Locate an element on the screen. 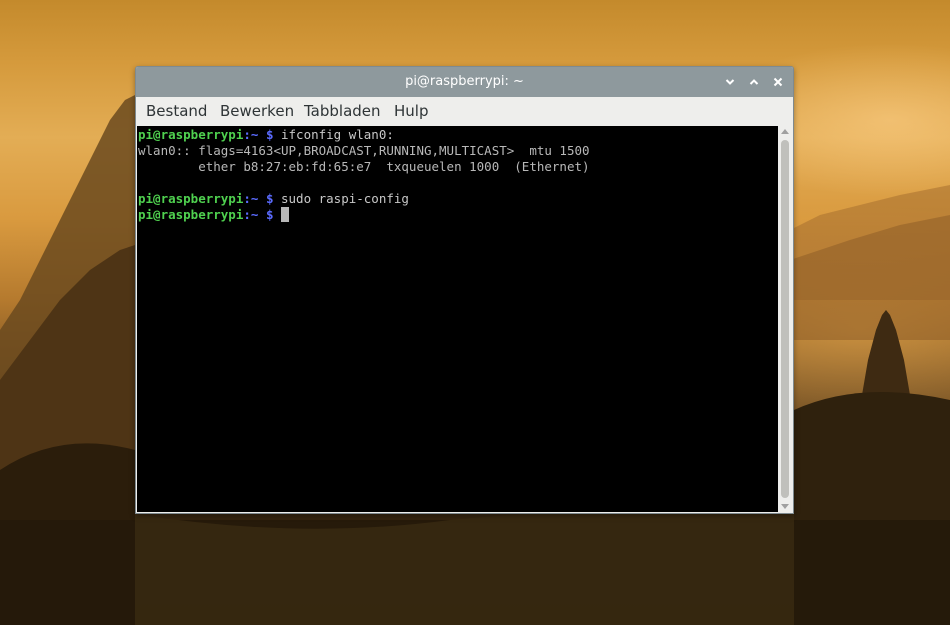  menu-bar: Bestand Bewerken Tabbladen Hulp is located at coordinates (464, 111).